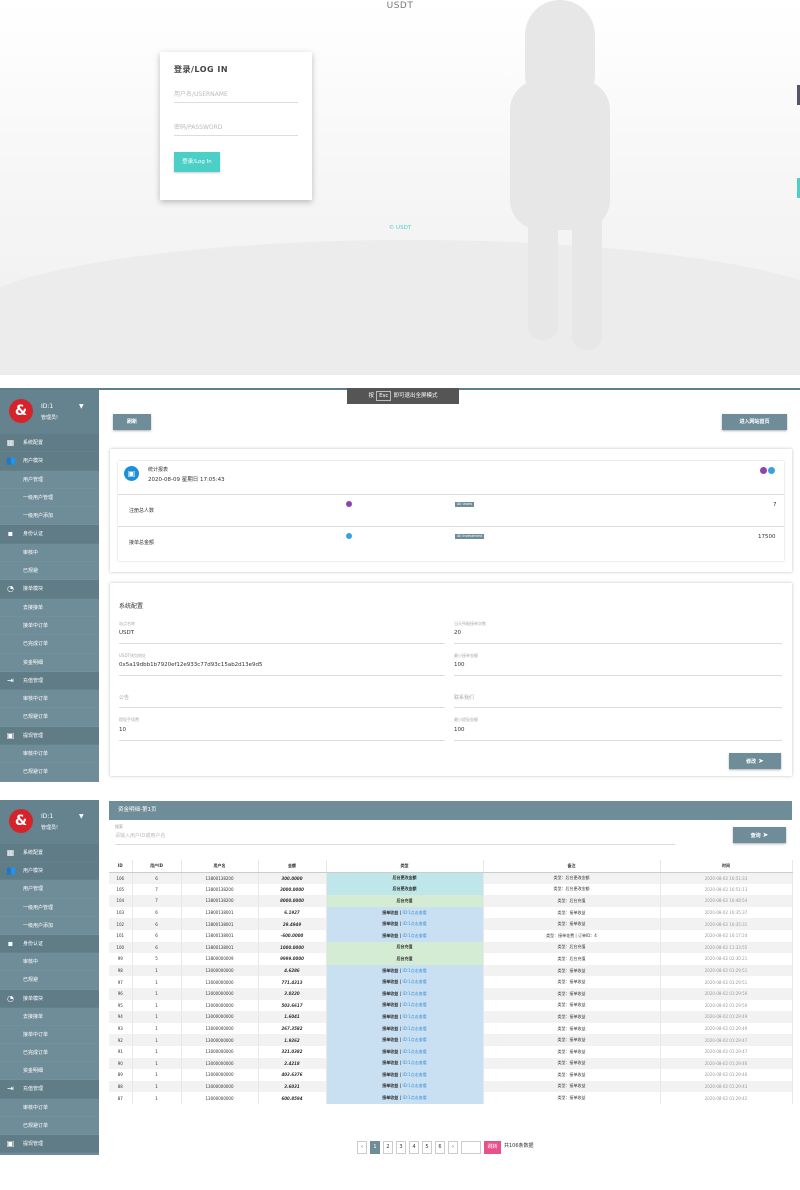 This screenshot has height=1190, width=800. I want to click on user-role: 管理员!, so click(50, 828).